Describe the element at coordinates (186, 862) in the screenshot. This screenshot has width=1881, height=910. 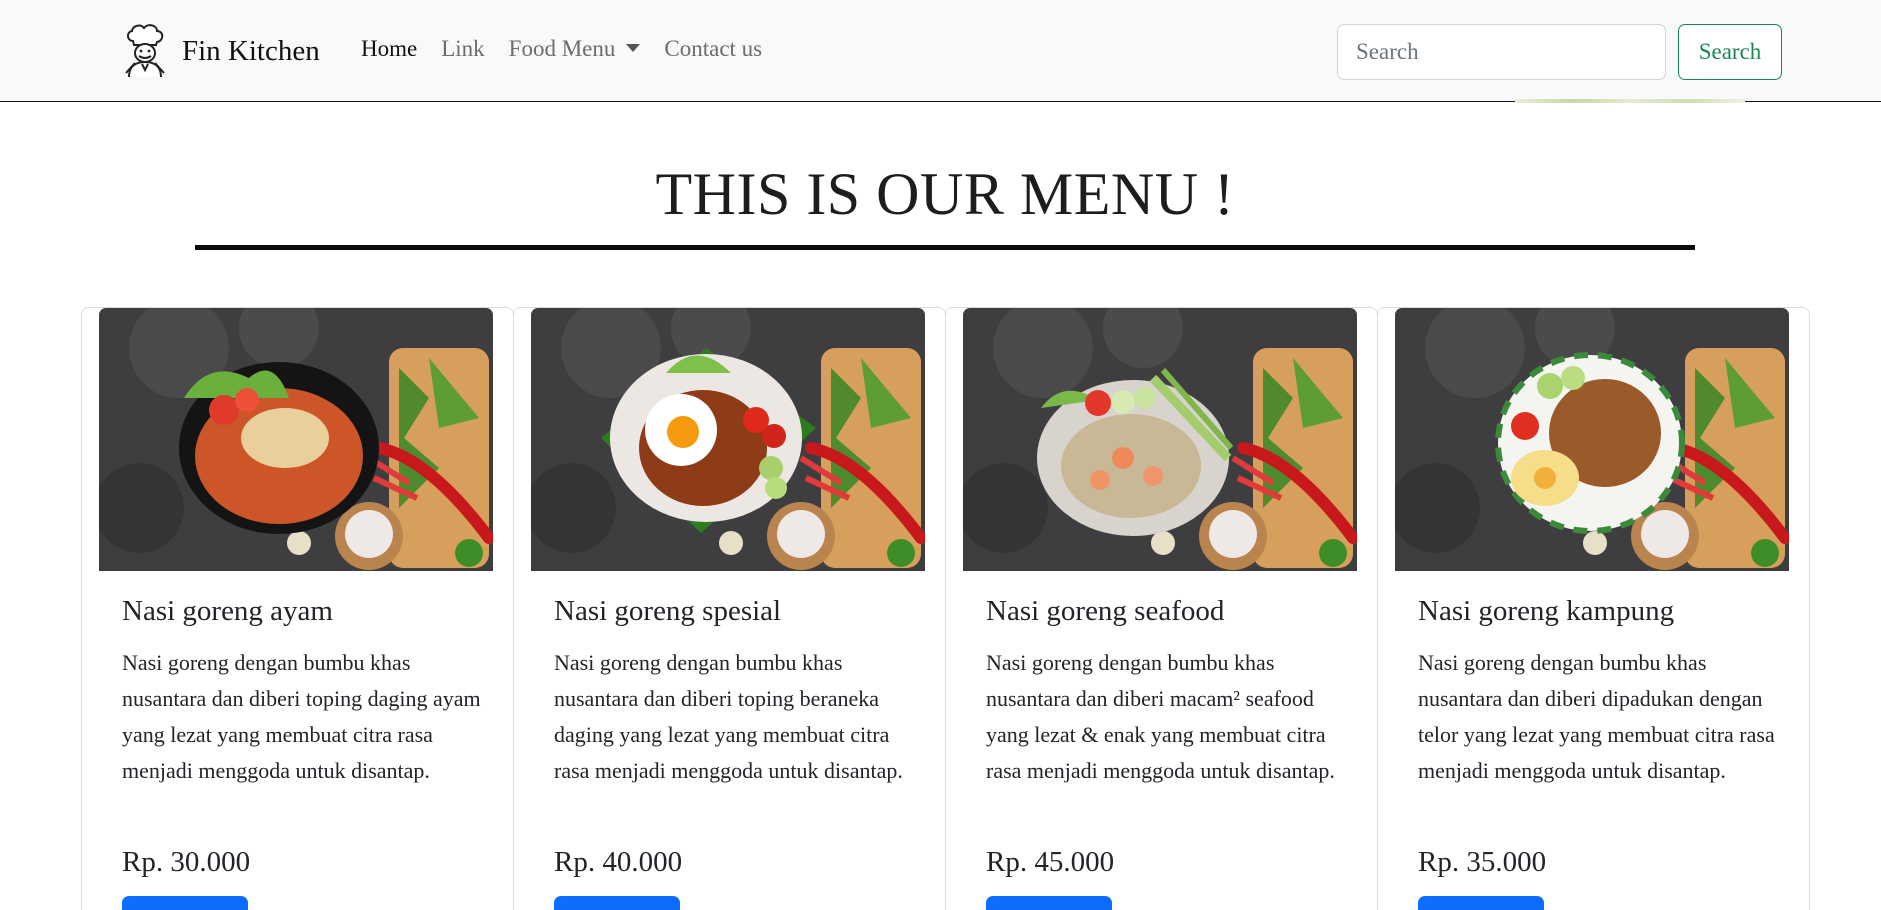
I see `menu-item-price: Rp. 30.000` at that location.